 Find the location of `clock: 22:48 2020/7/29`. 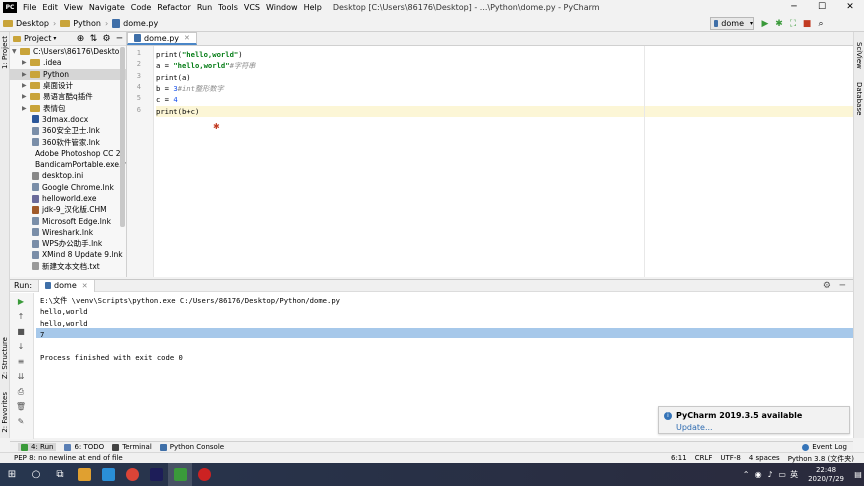

clock: 22:48 2020/7/29 is located at coordinates (826, 475).